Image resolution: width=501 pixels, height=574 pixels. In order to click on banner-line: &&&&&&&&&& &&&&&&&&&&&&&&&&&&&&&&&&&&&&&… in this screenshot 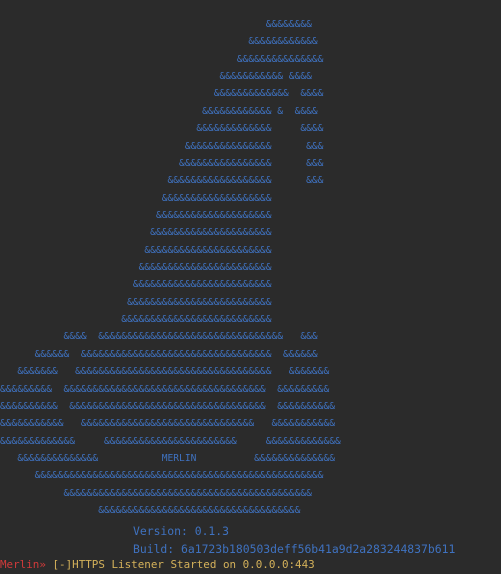, I will do `click(168, 406)`.